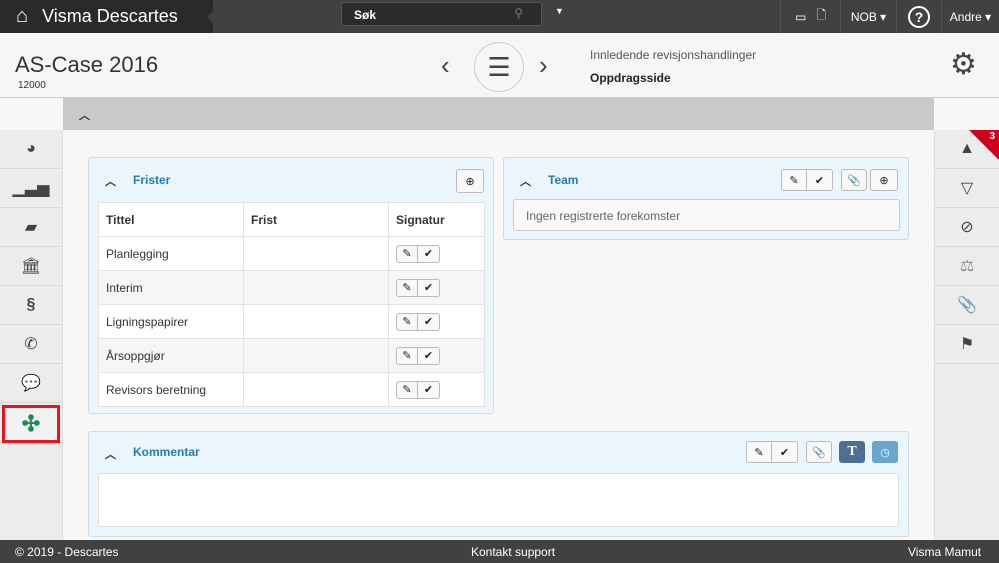 The image size is (999, 563). I want to click on search-dropdown-caret: ▼, so click(559, 11).